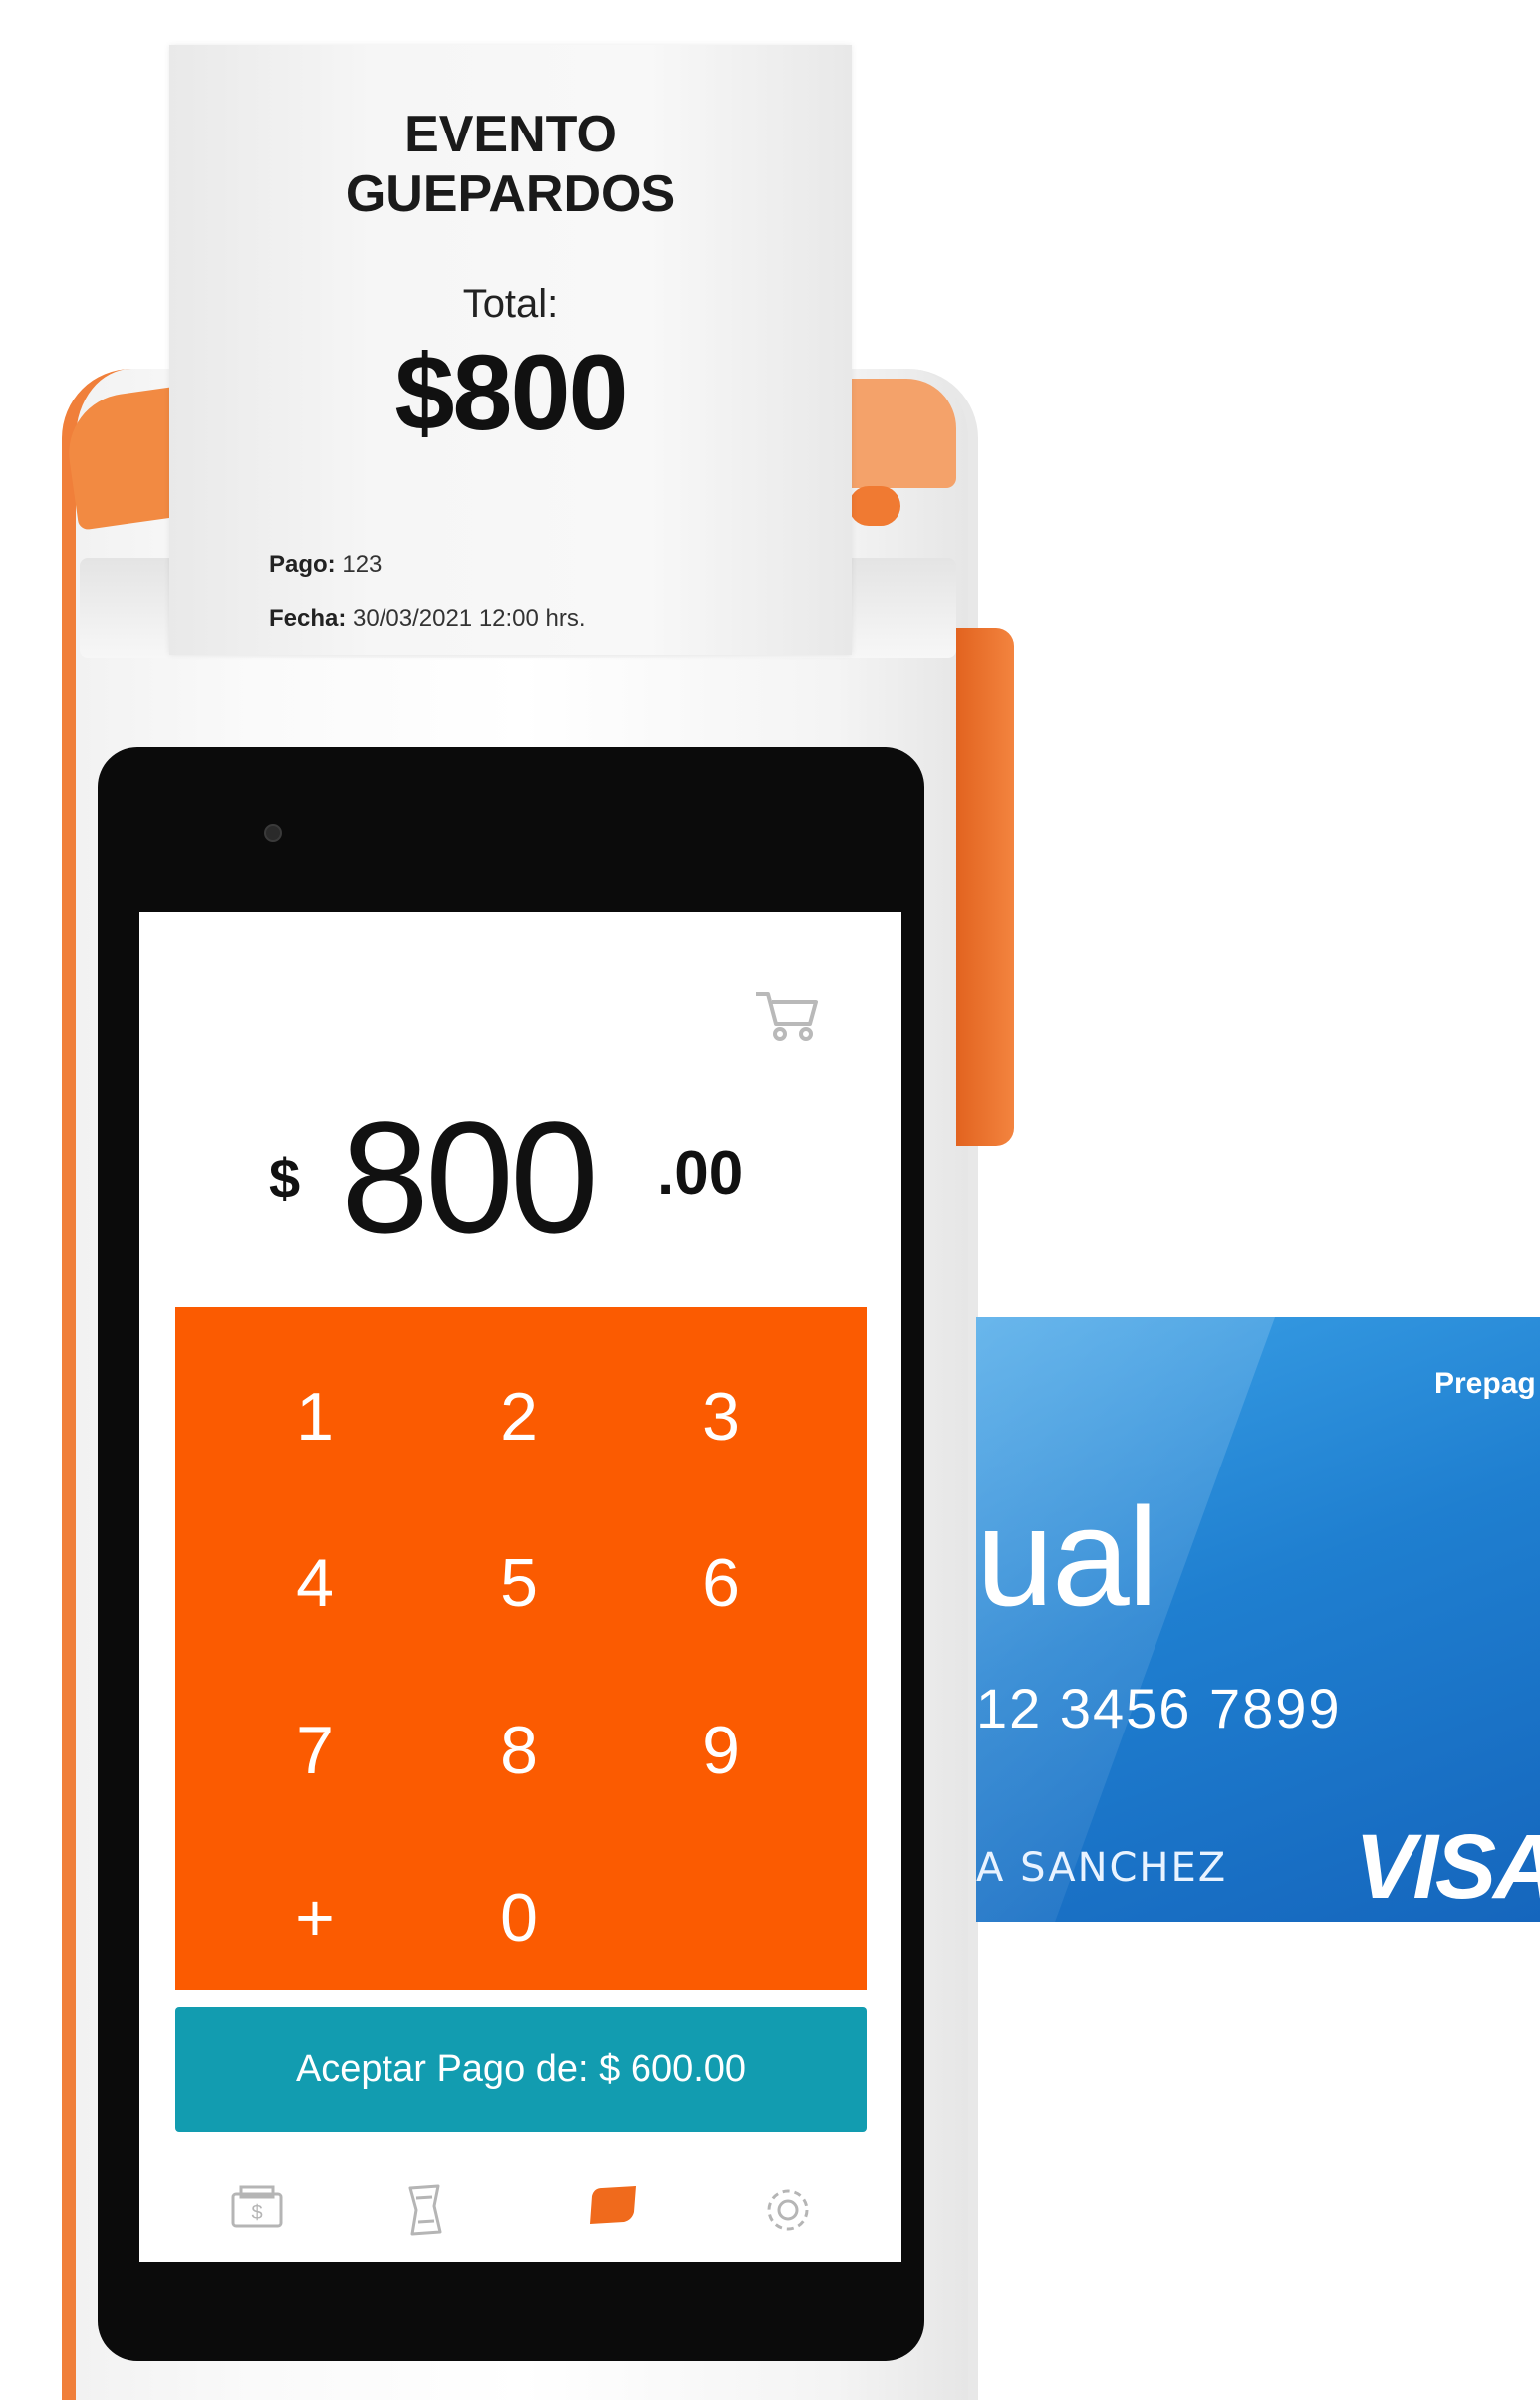  I want to click on gear-icon, so click(788, 2210).